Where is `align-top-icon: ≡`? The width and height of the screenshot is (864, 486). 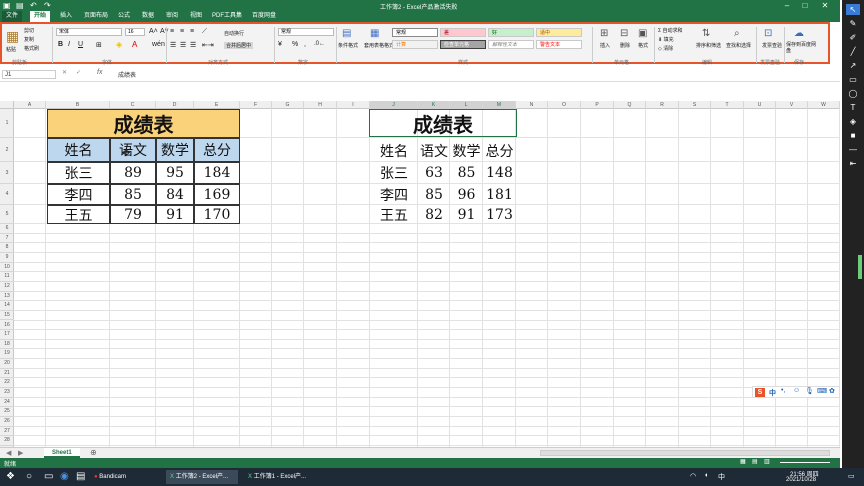
align-top-icon: ≡ is located at coordinates (172, 31).